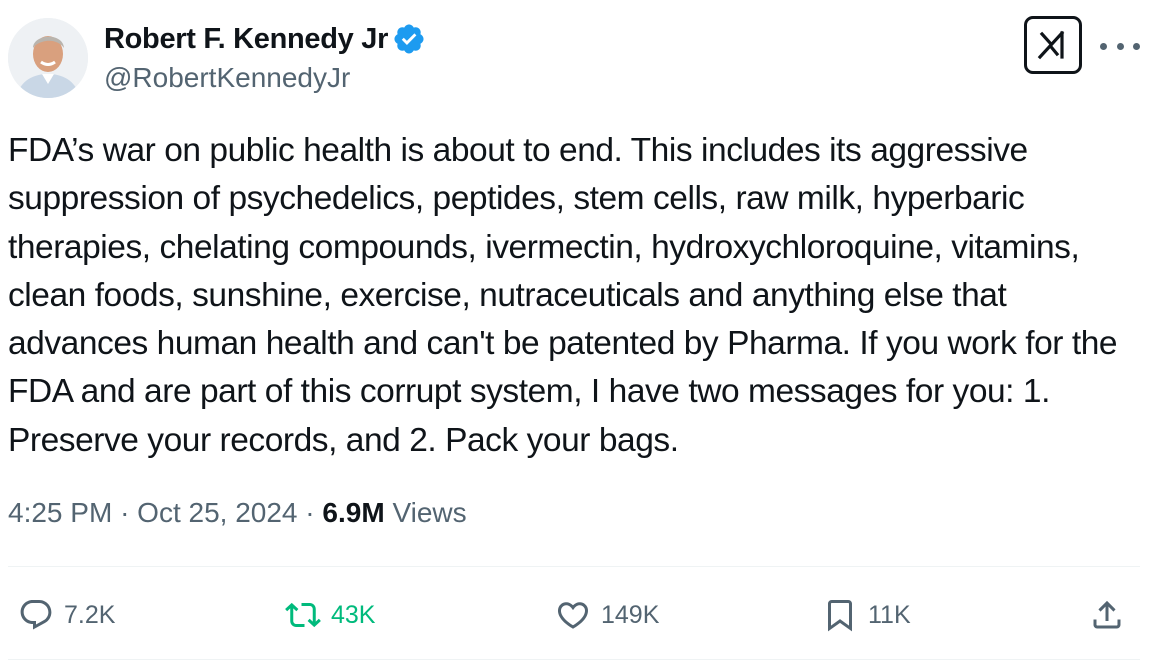 This screenshot has height=662, width=1152. What do you see at coordinates (409, 39) in the screenshot?
I see `verified-badge-icon` at bounding box center [409, 39].